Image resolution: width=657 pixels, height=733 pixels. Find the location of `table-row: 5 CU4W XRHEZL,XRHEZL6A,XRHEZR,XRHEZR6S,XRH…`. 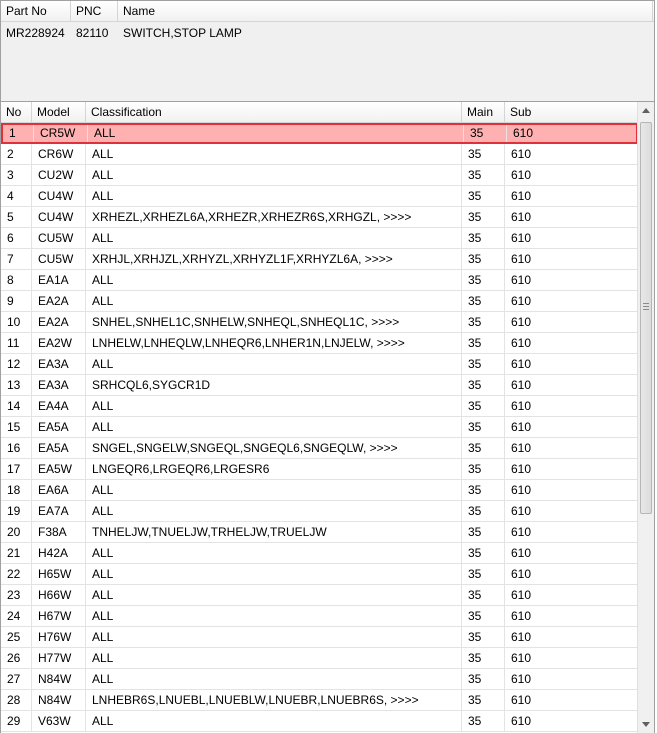

table-row: 5 CU4W XRHEZL,XRHEZL6A,XRHEZR,XRHEZR6S,XRH… is located at coordinates (319, 217).